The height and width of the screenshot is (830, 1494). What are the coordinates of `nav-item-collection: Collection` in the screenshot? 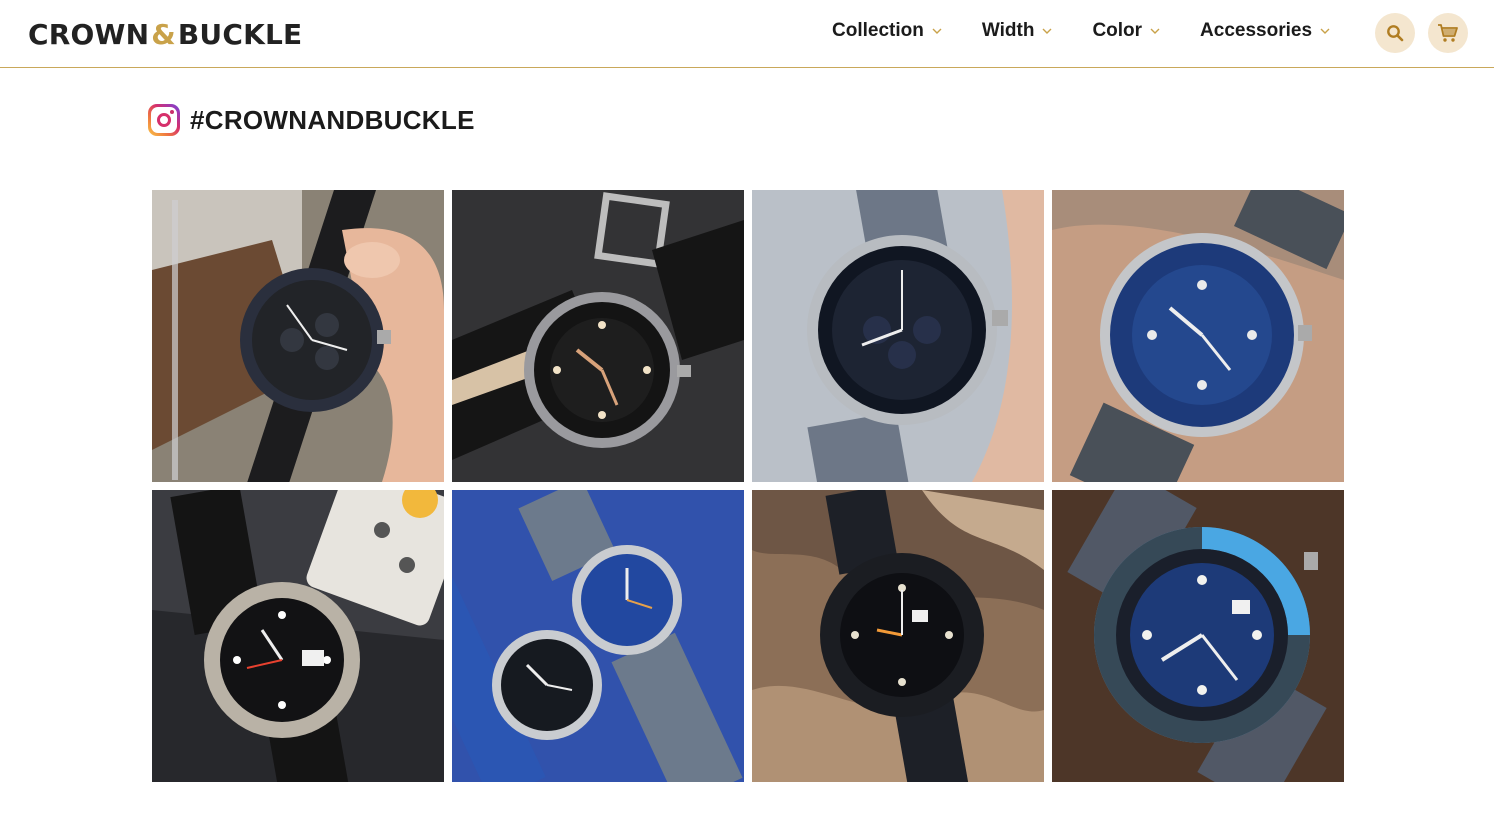 It's located at (887, 31).